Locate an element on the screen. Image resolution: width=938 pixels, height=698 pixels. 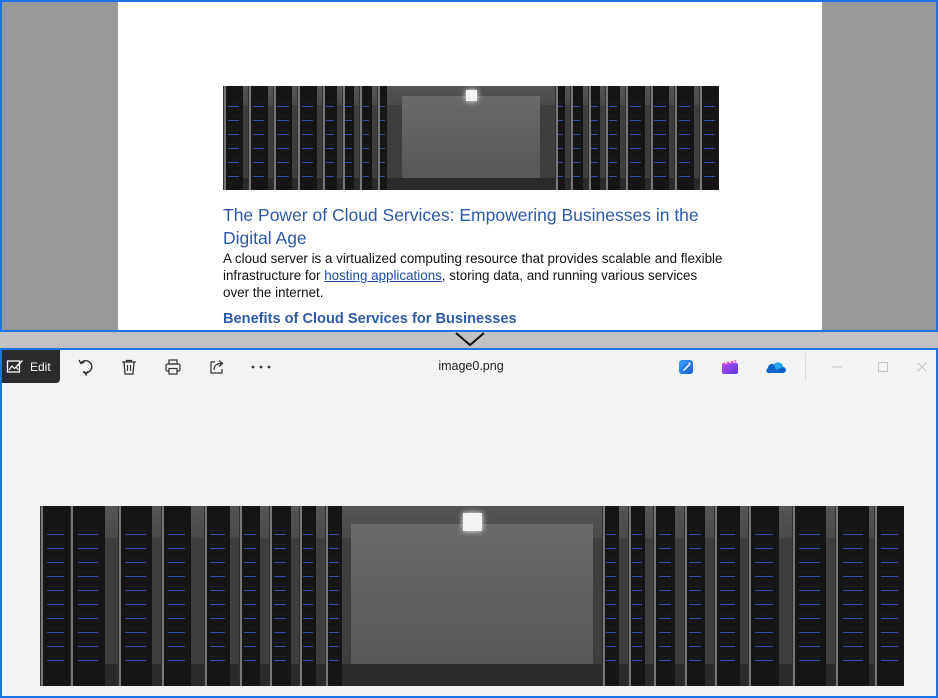
edit-button-label: Edit is located at coordinates (40, 366).